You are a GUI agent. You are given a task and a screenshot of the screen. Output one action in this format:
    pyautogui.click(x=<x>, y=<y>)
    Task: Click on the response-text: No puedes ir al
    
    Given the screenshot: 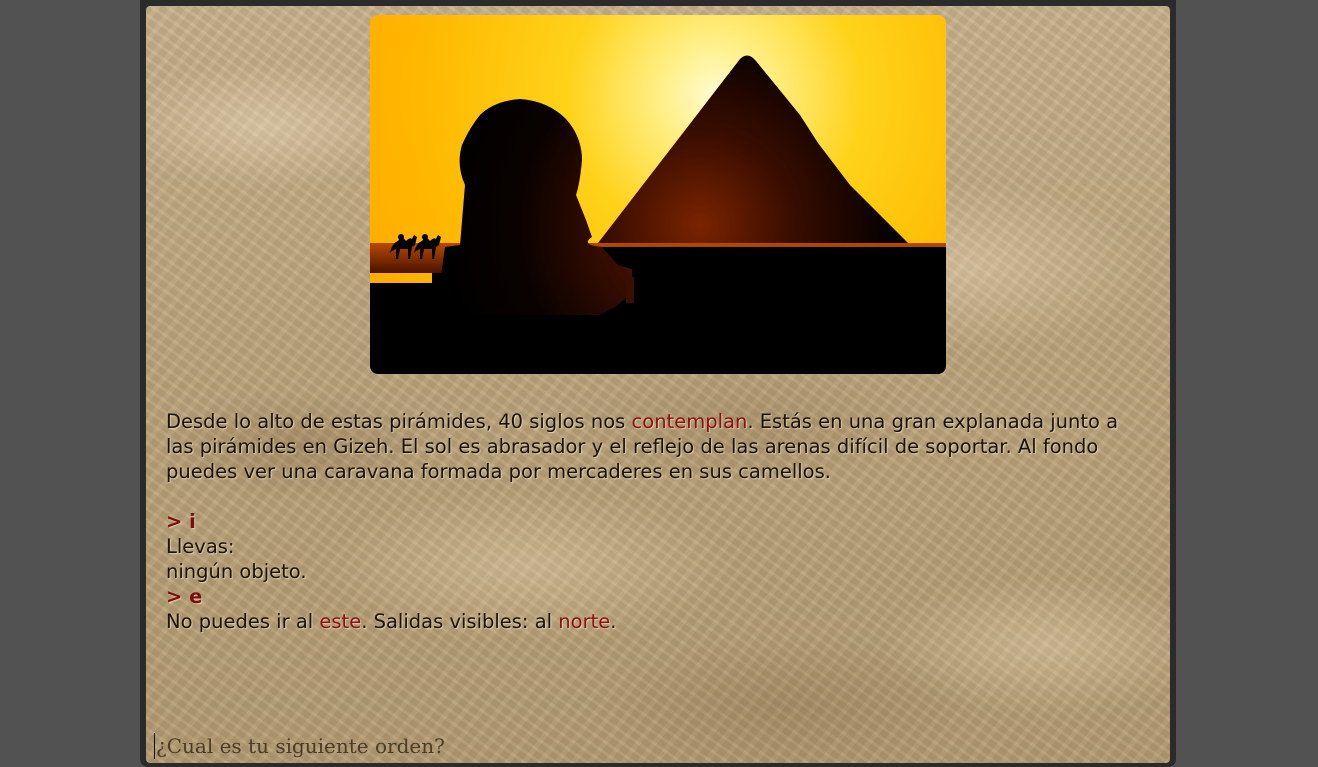 What is the action you would take?
    pyautogui.click(x=243, y=621)
    